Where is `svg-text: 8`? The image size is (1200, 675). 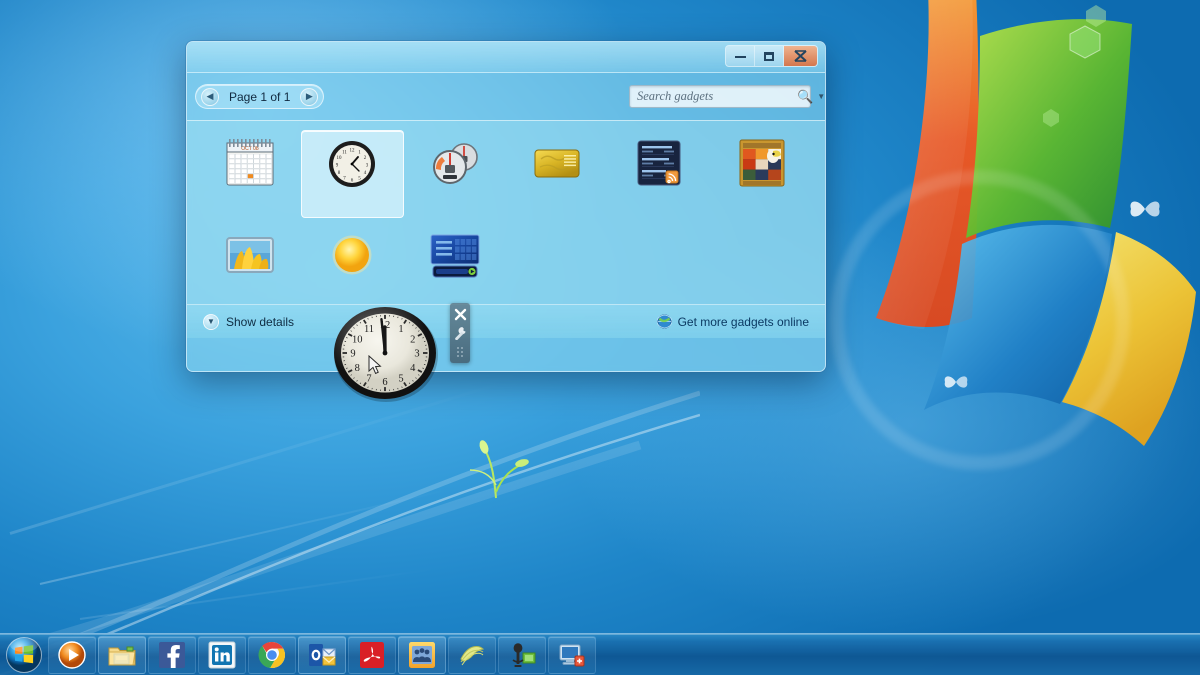
svg-text: 8 is located at coordinates (357, 368).